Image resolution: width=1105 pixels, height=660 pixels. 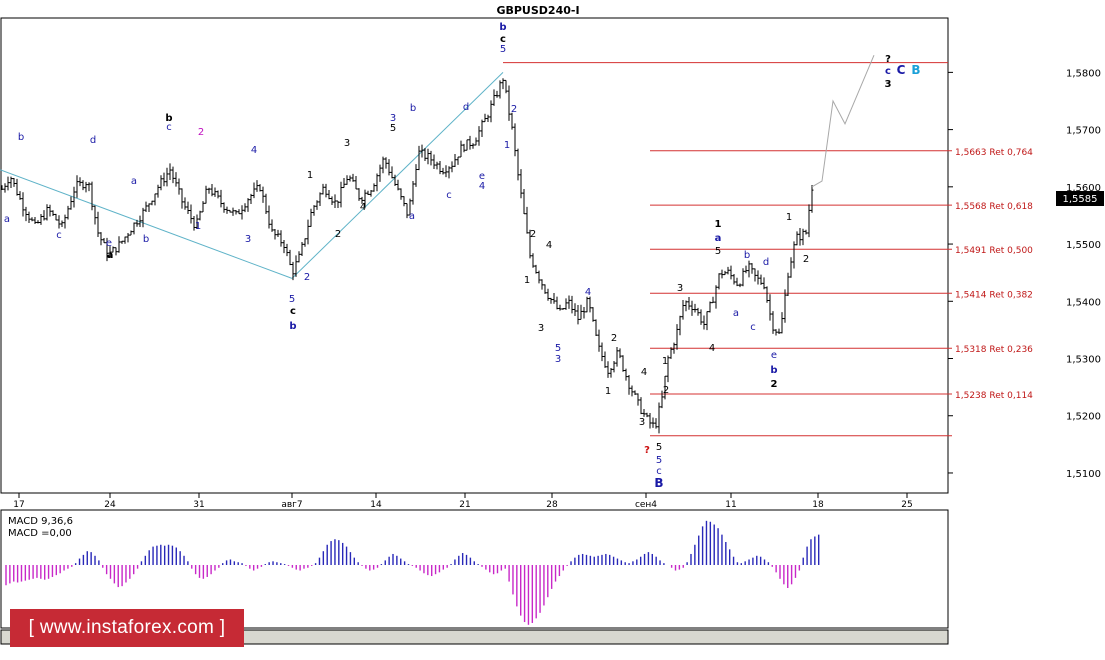 I want to click on x-tick-label: 14, so click(x=376, y=505).